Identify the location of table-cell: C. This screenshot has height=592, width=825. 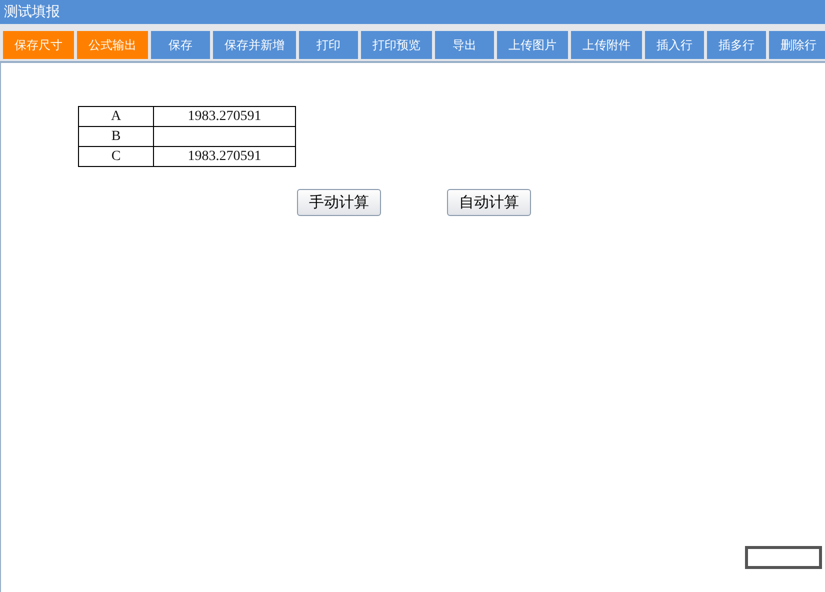
(116, 156).